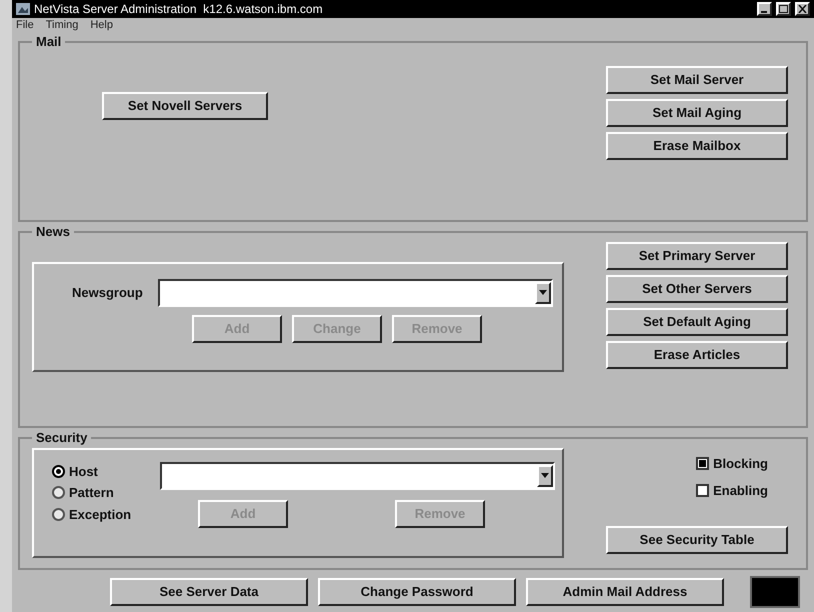  What do you see at coordinates (100, 515) in the screenshot?
I see `radio-label: Exception` at bounding box center [100, 515].